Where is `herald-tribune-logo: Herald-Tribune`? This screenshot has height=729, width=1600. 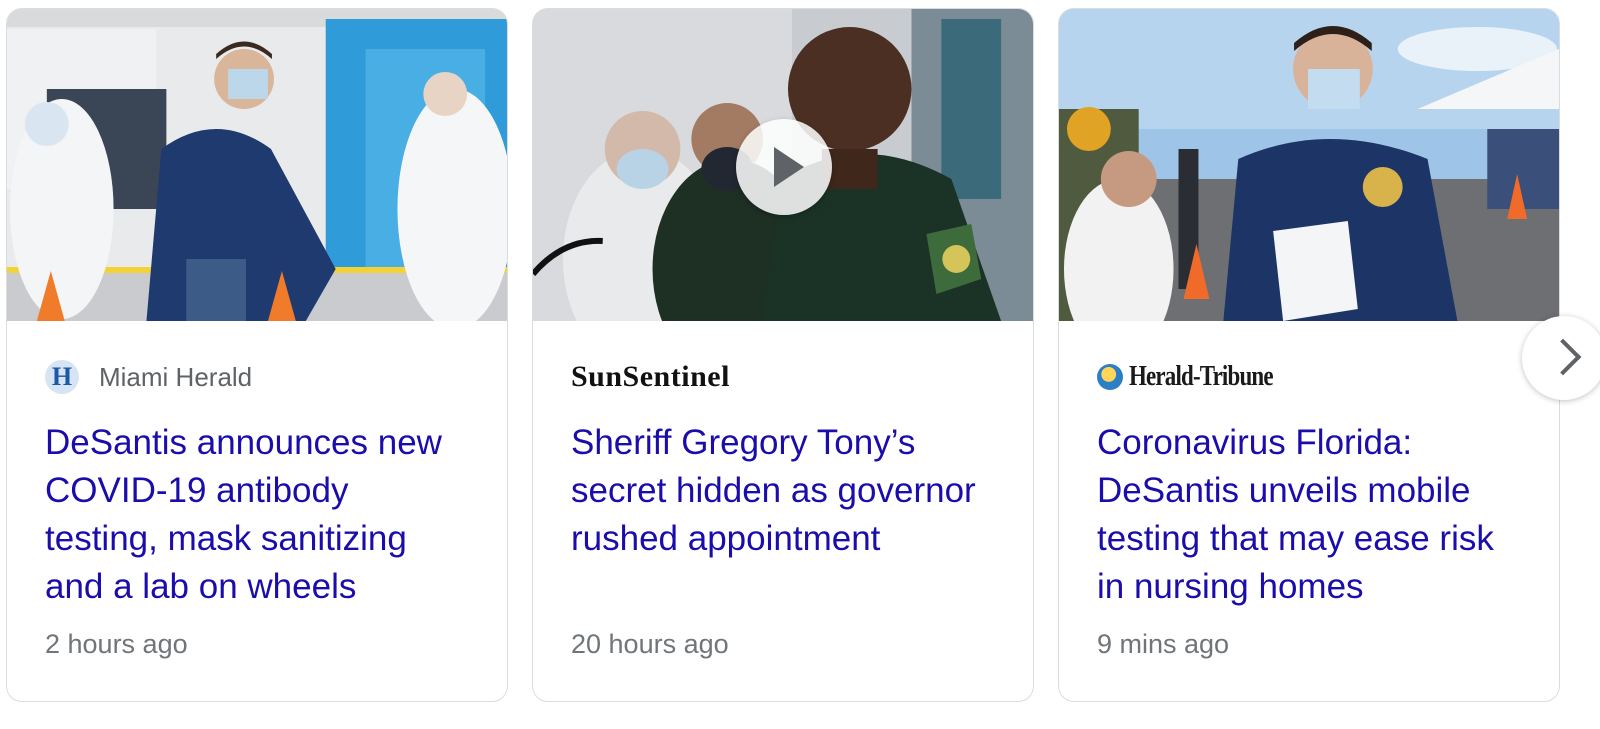
herald-tribune-logo: Herald-Tribune is located at coordinates (1201, 376).